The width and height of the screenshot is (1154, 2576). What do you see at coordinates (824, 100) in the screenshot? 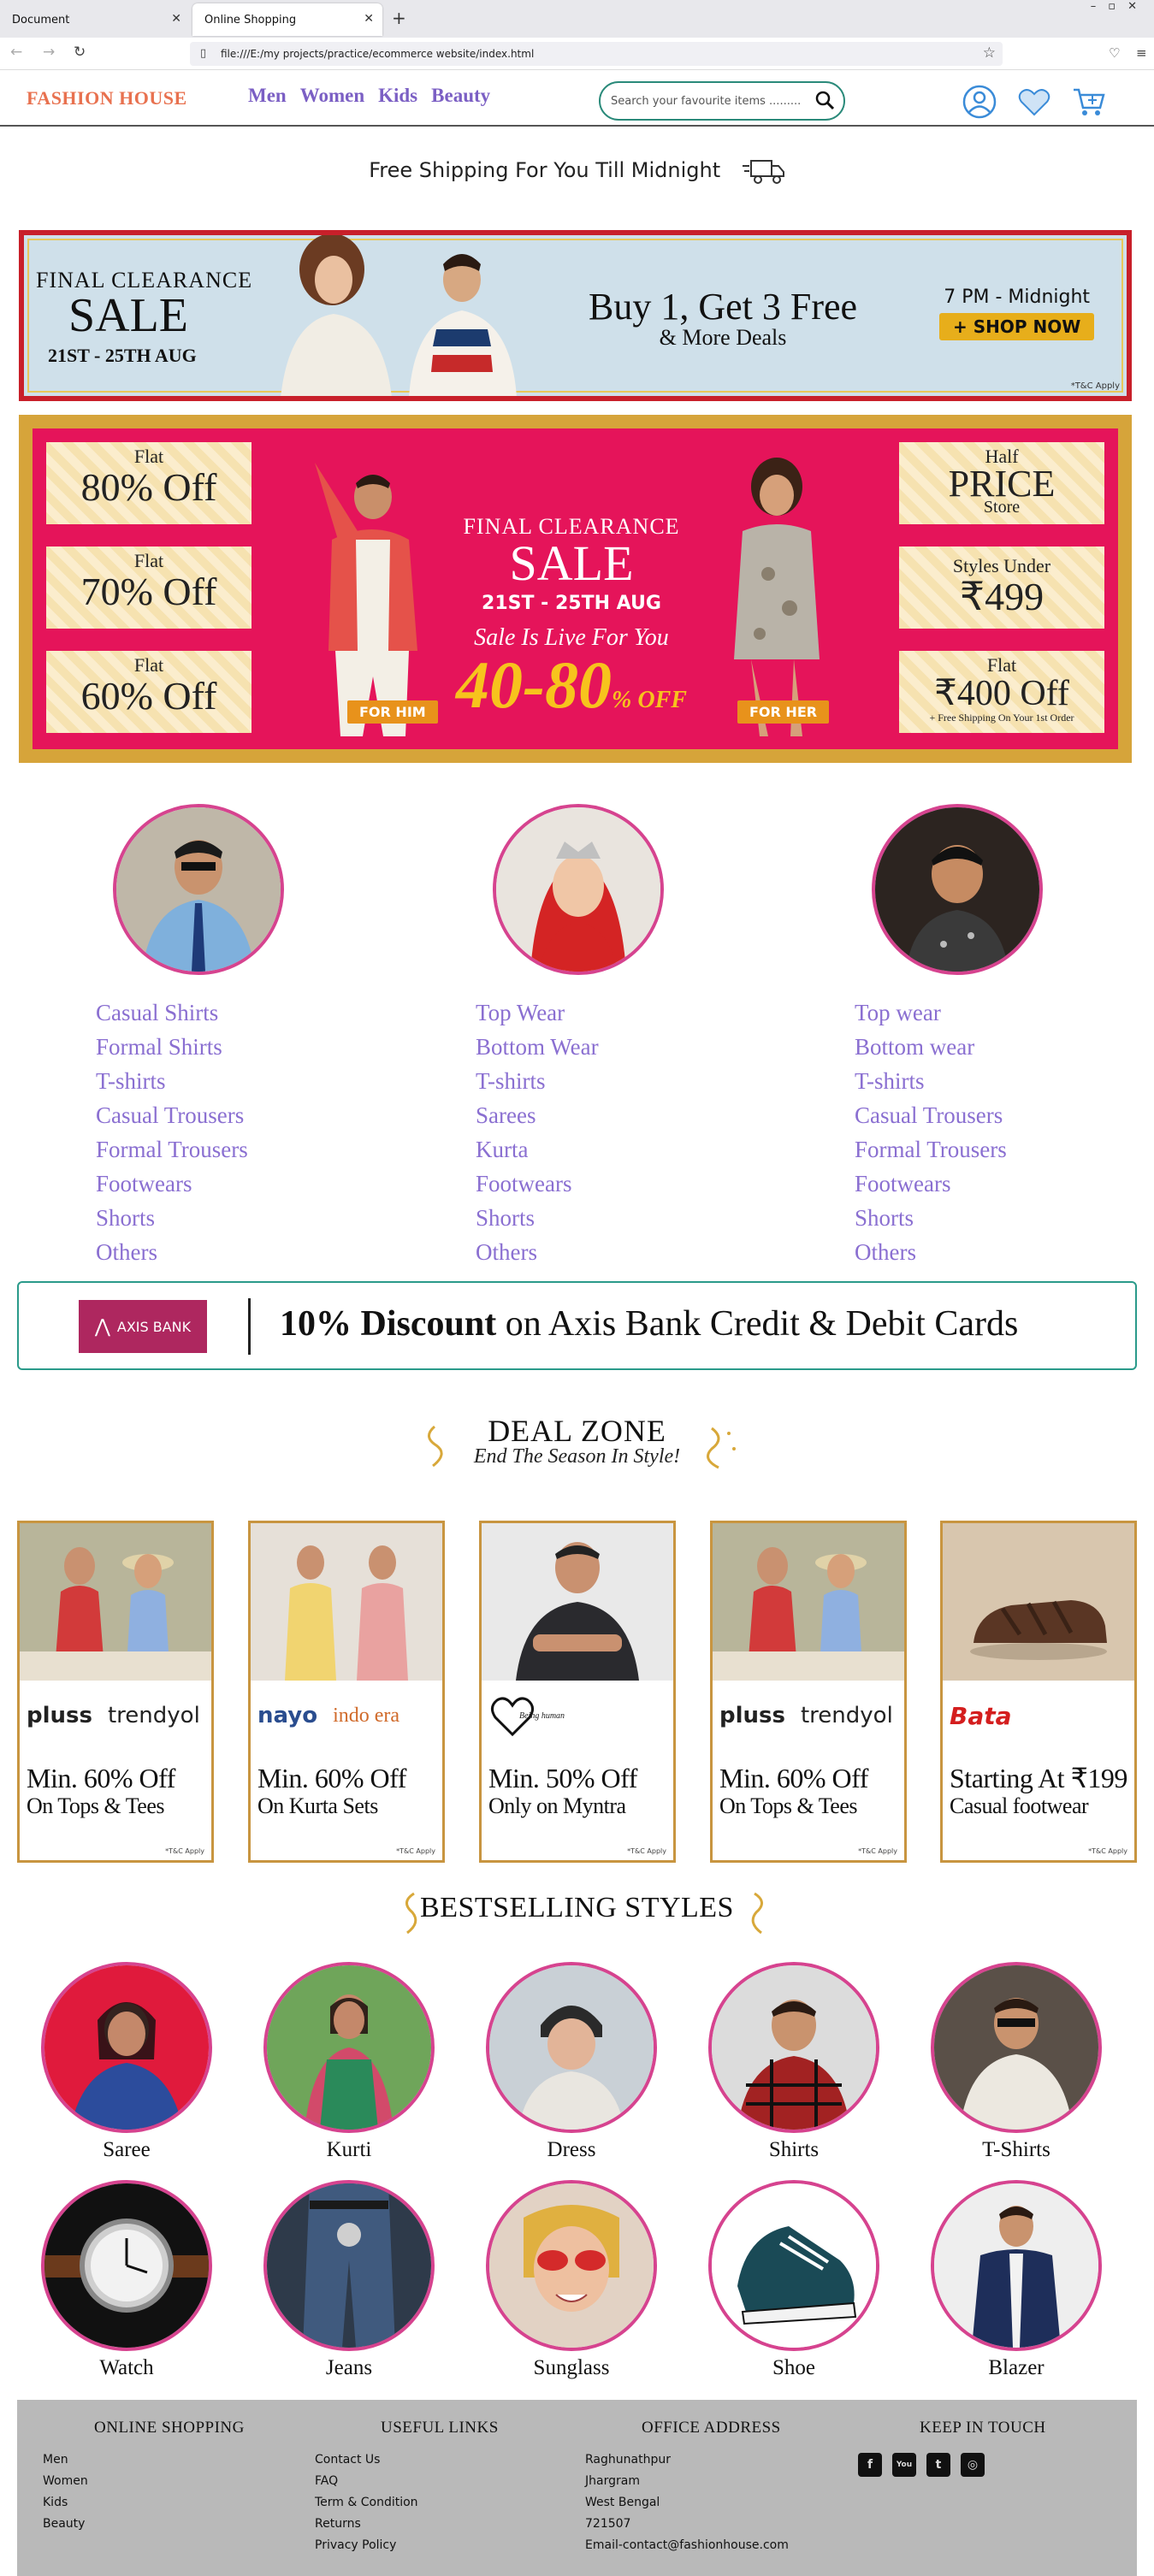
I see `search-icon` at bounding box center [824, 100].